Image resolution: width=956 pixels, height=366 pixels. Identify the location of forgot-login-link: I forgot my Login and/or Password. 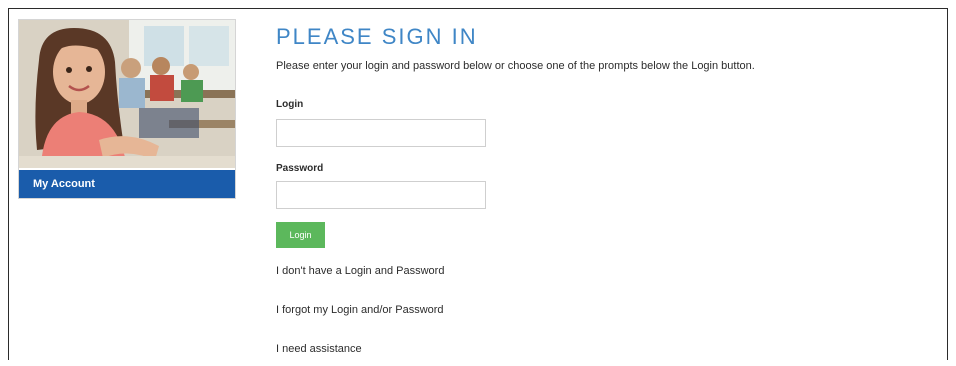
(360, 310).